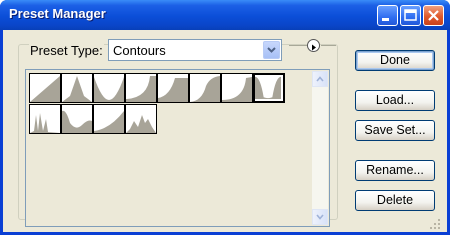 This screenshot has height=240, width=450. What do you see at coordinates (195, 50) in the screenshot?
I see `preset-type-select: Contours` at bounding box center [195, 50].